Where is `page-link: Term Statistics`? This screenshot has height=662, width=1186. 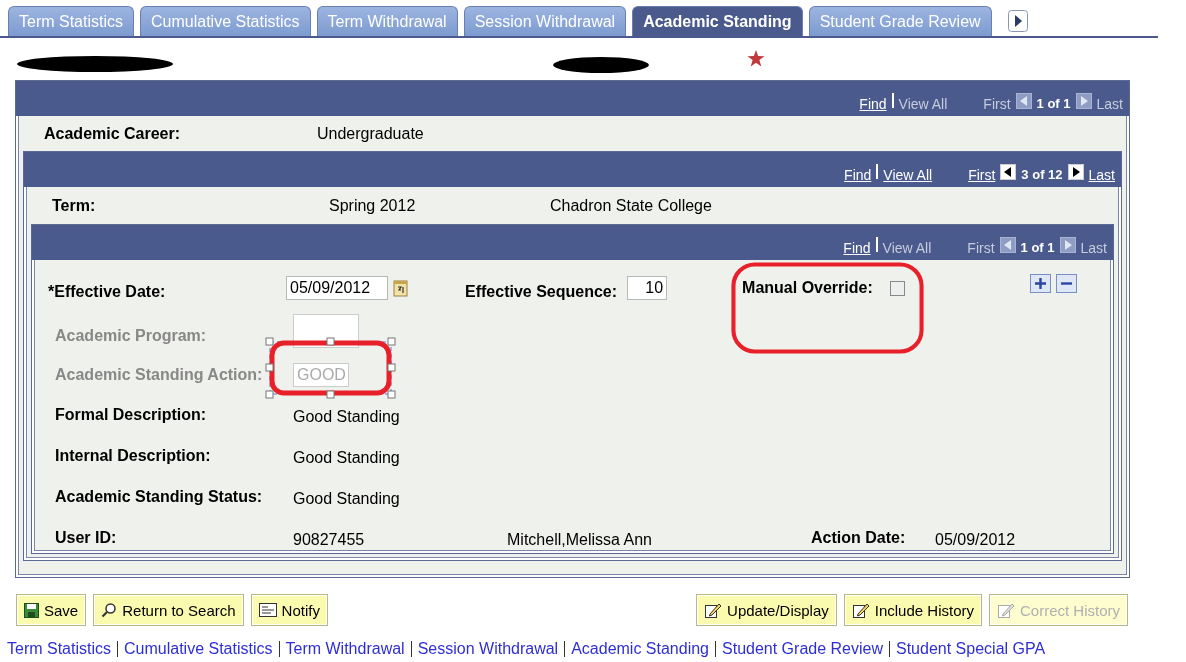 page-link: Term Statistics is located at coordinates (59, 649).